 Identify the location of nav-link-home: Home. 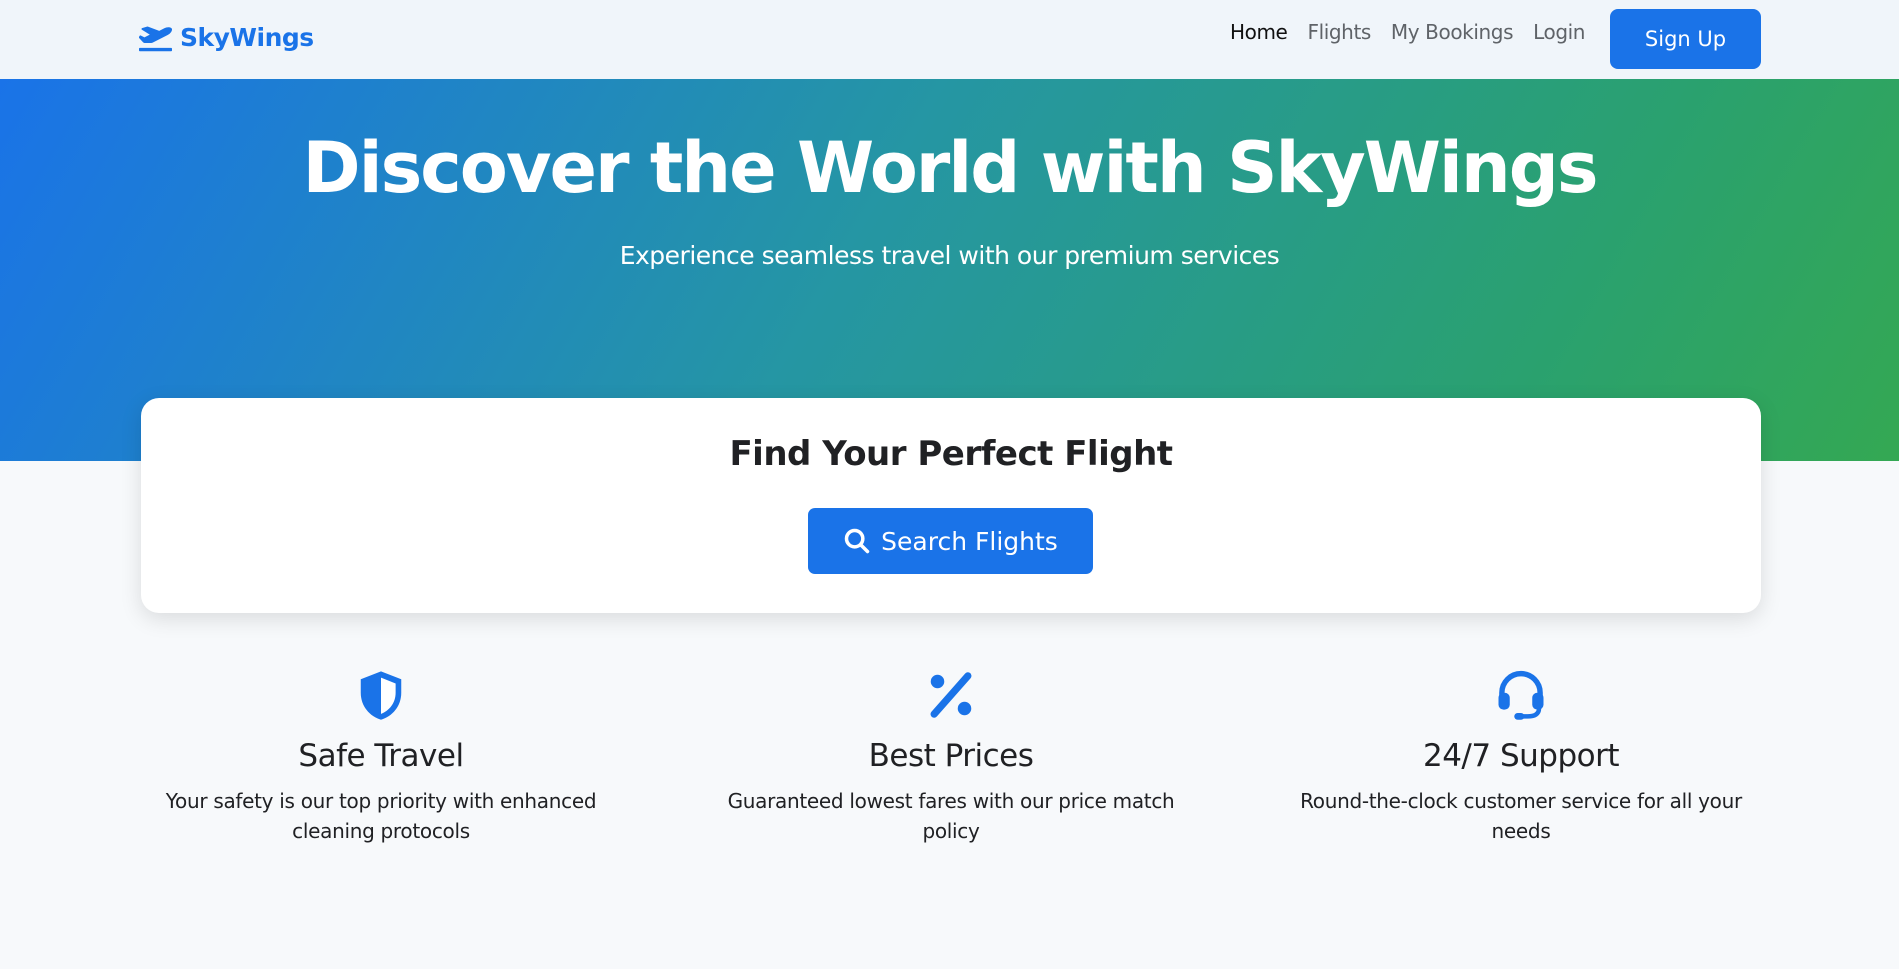
(1259, 32).